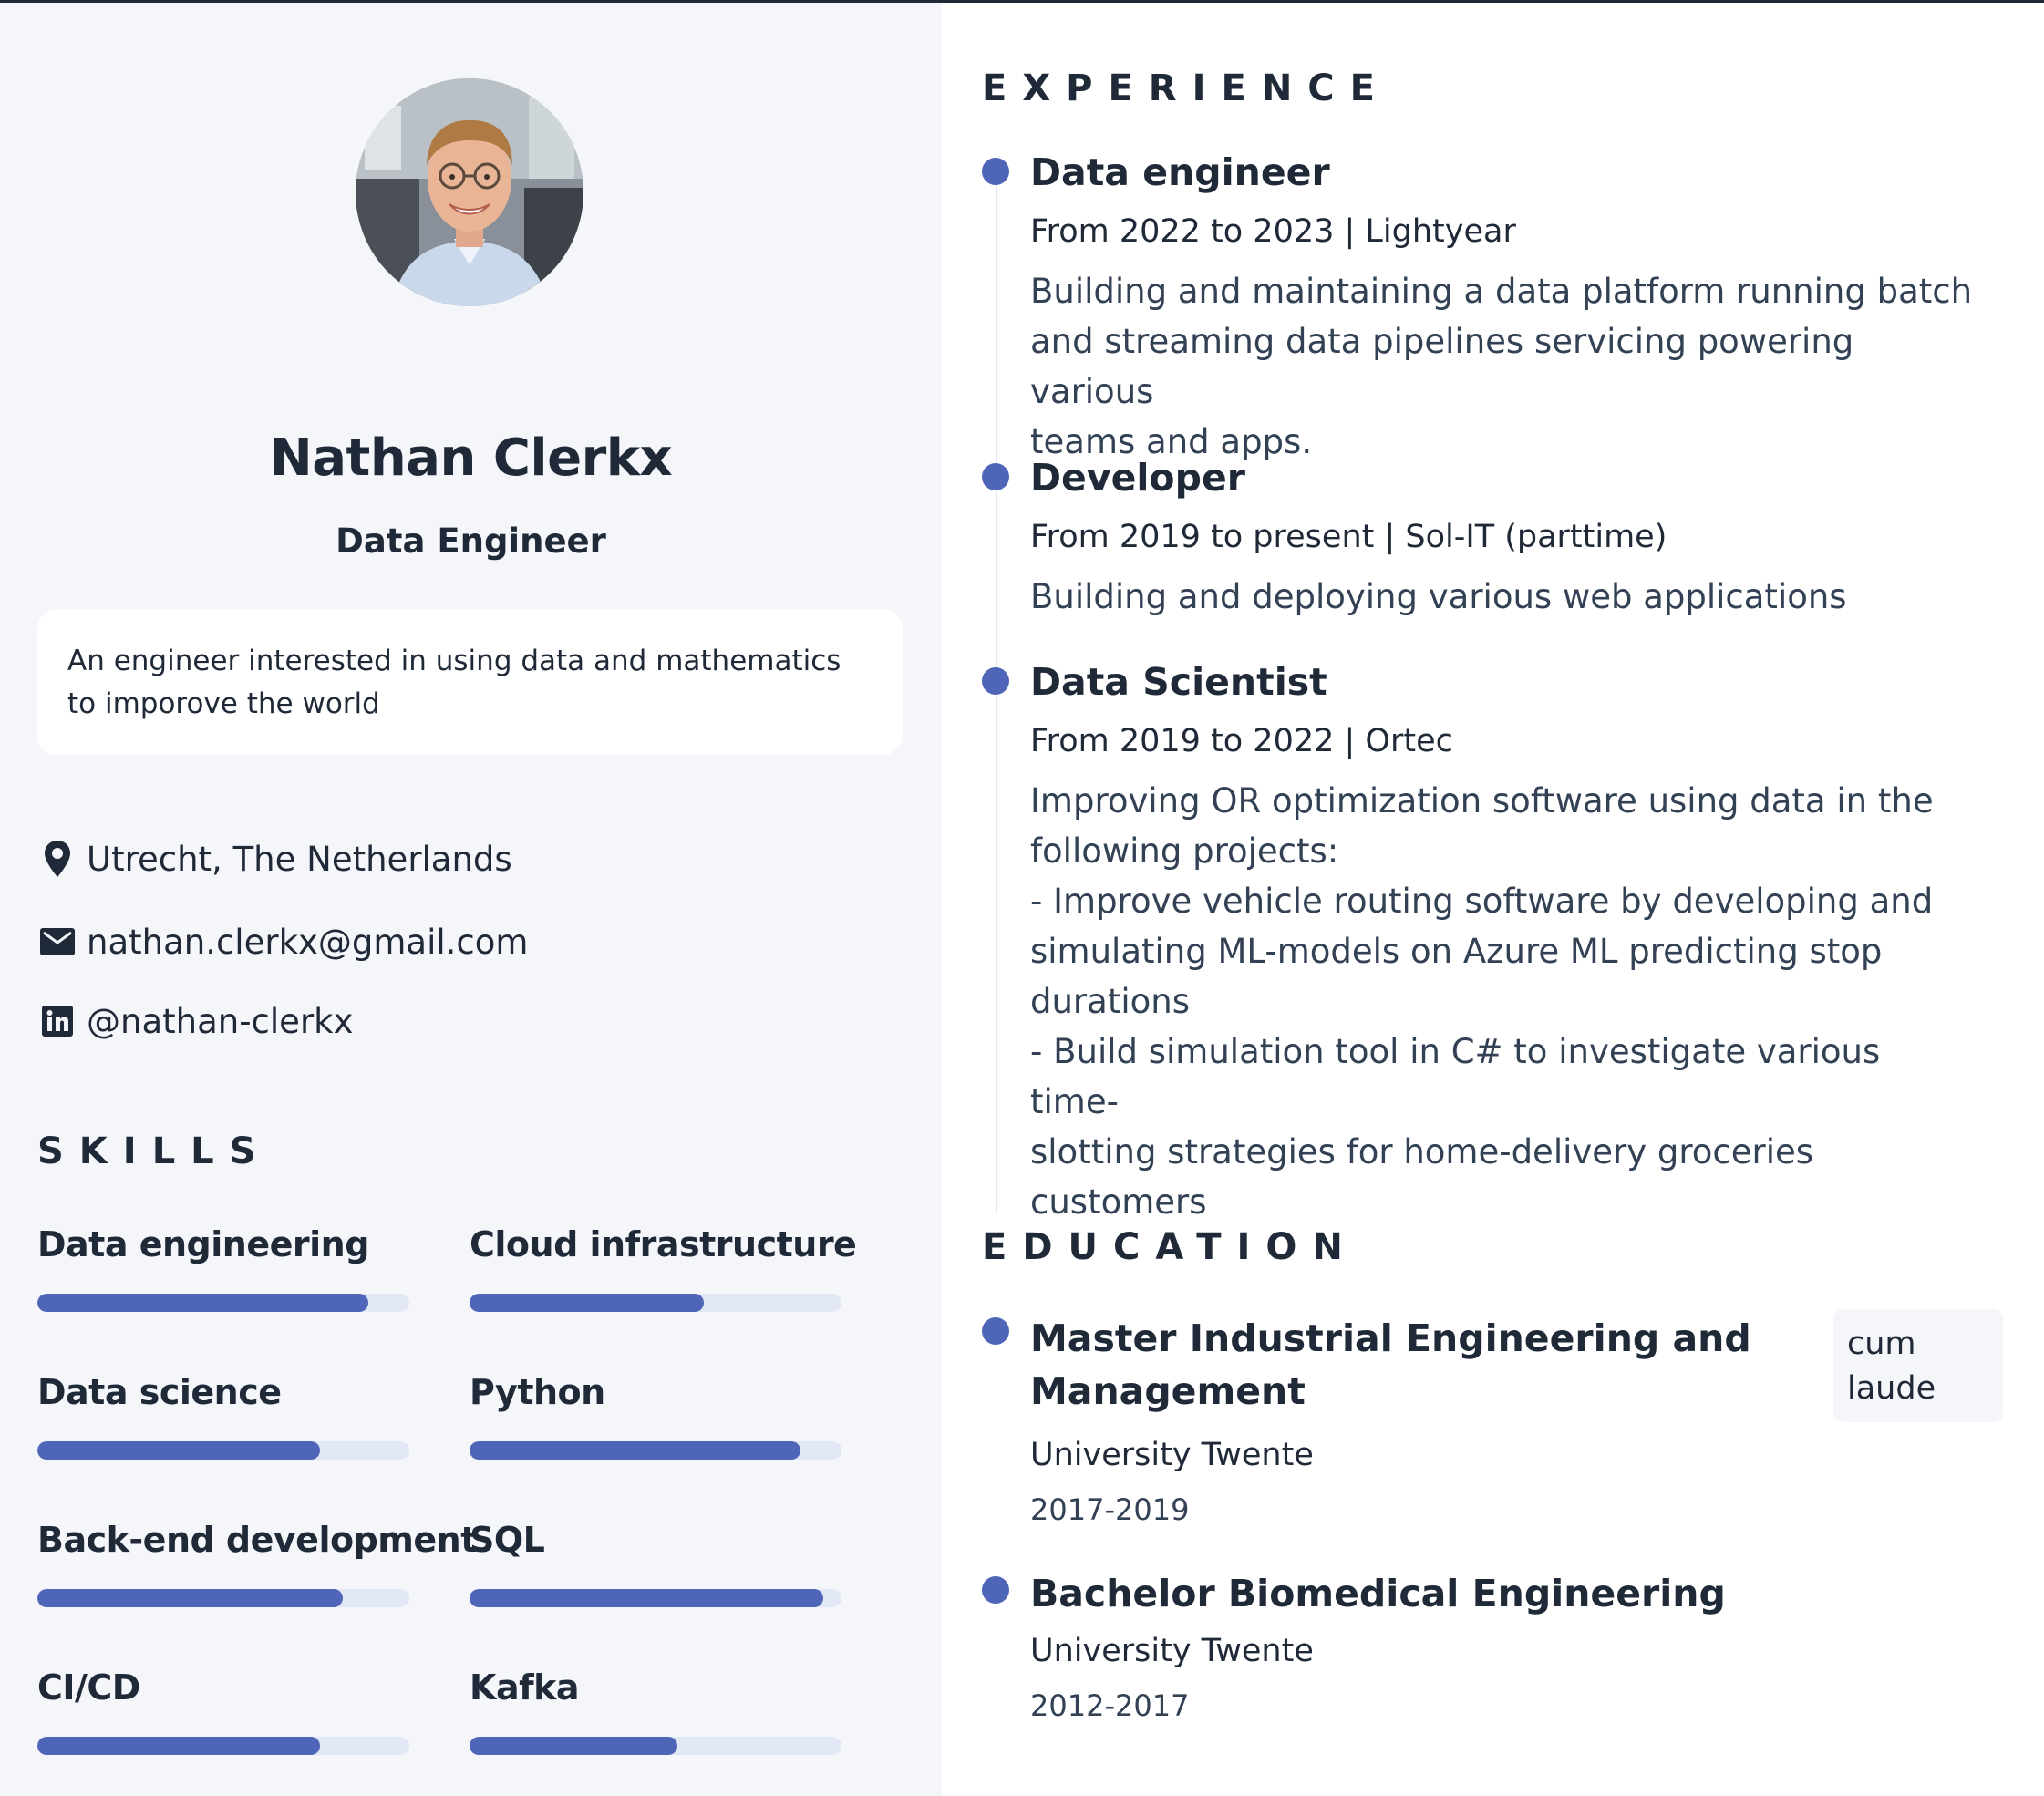  I want to click on email-link: nathan.clerkx@gmail.com, so click(307, 943).